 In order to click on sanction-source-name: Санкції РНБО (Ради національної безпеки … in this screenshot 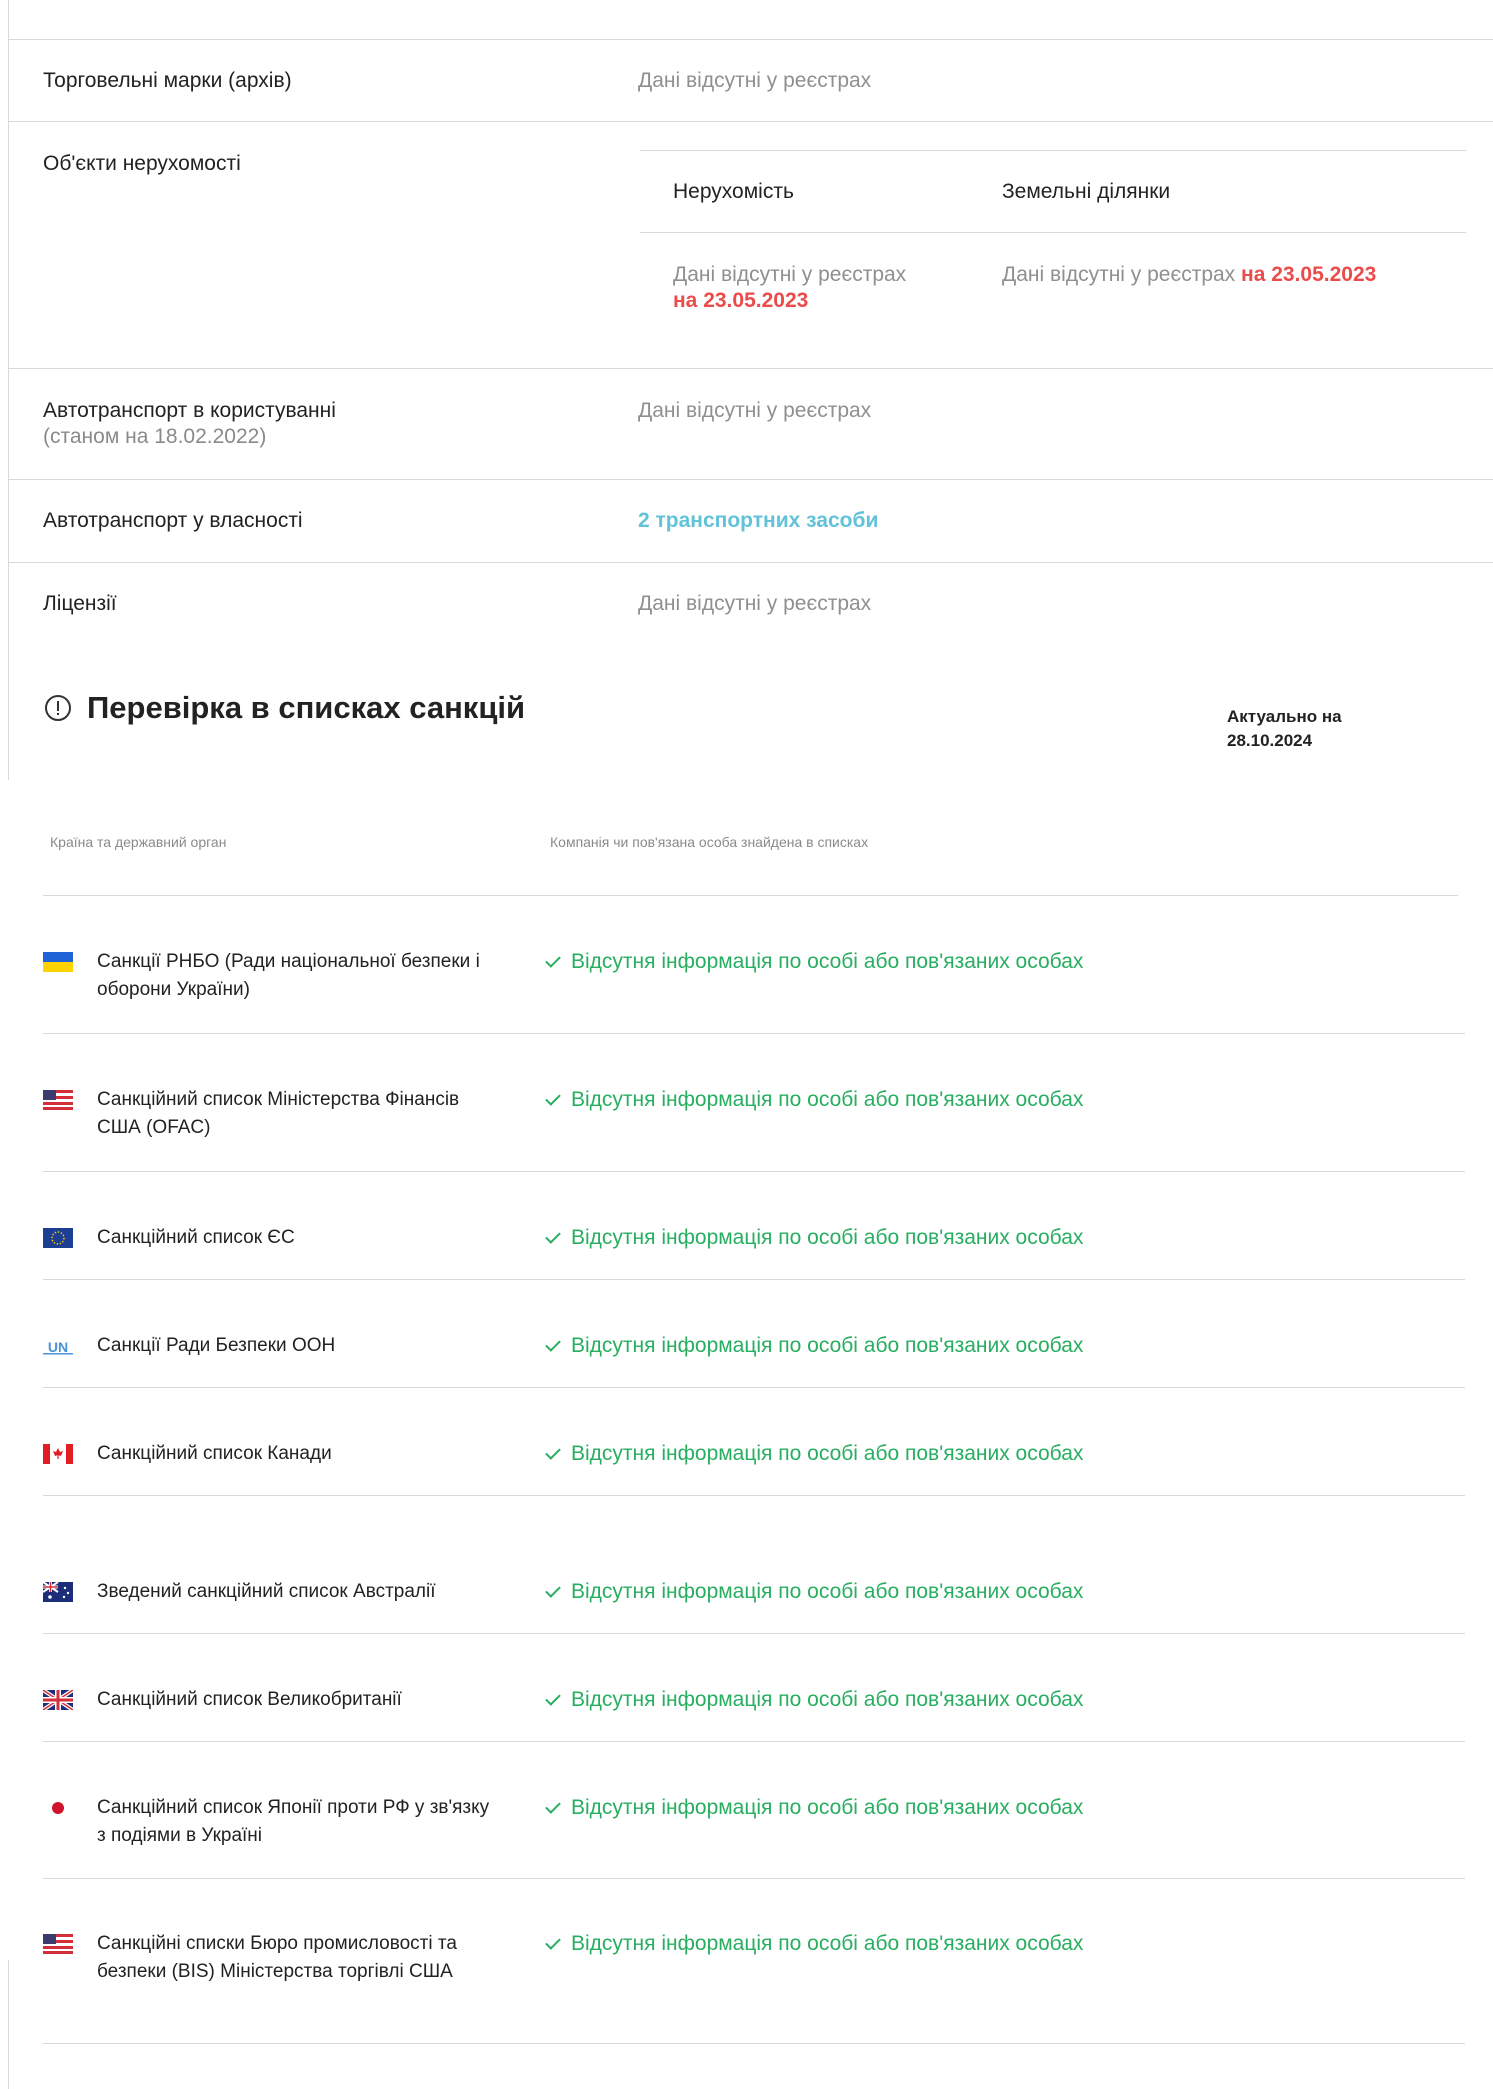, I will do `click(288, 975)`.